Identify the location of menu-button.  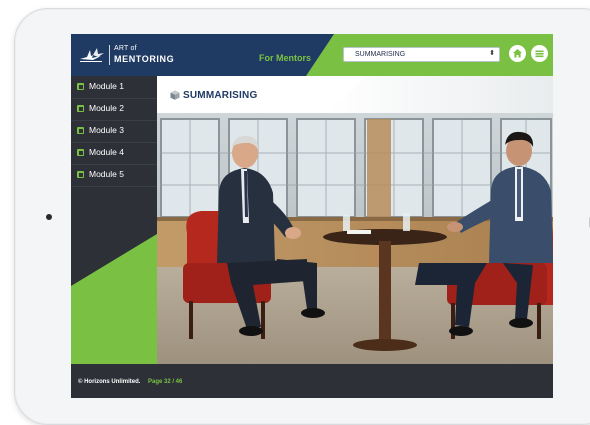
(539, 53).